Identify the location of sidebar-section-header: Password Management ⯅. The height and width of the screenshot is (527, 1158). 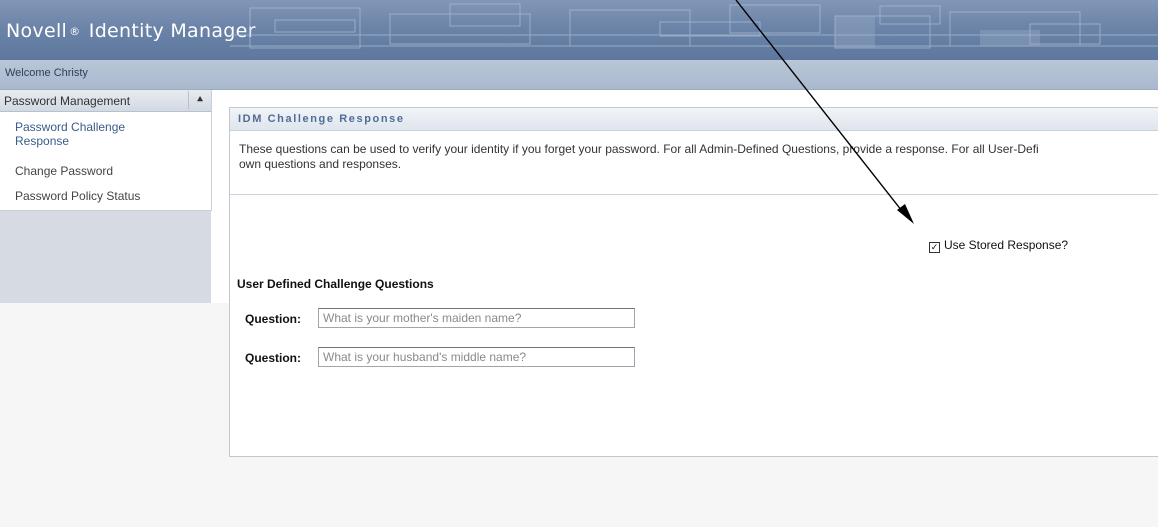
(105, 101).